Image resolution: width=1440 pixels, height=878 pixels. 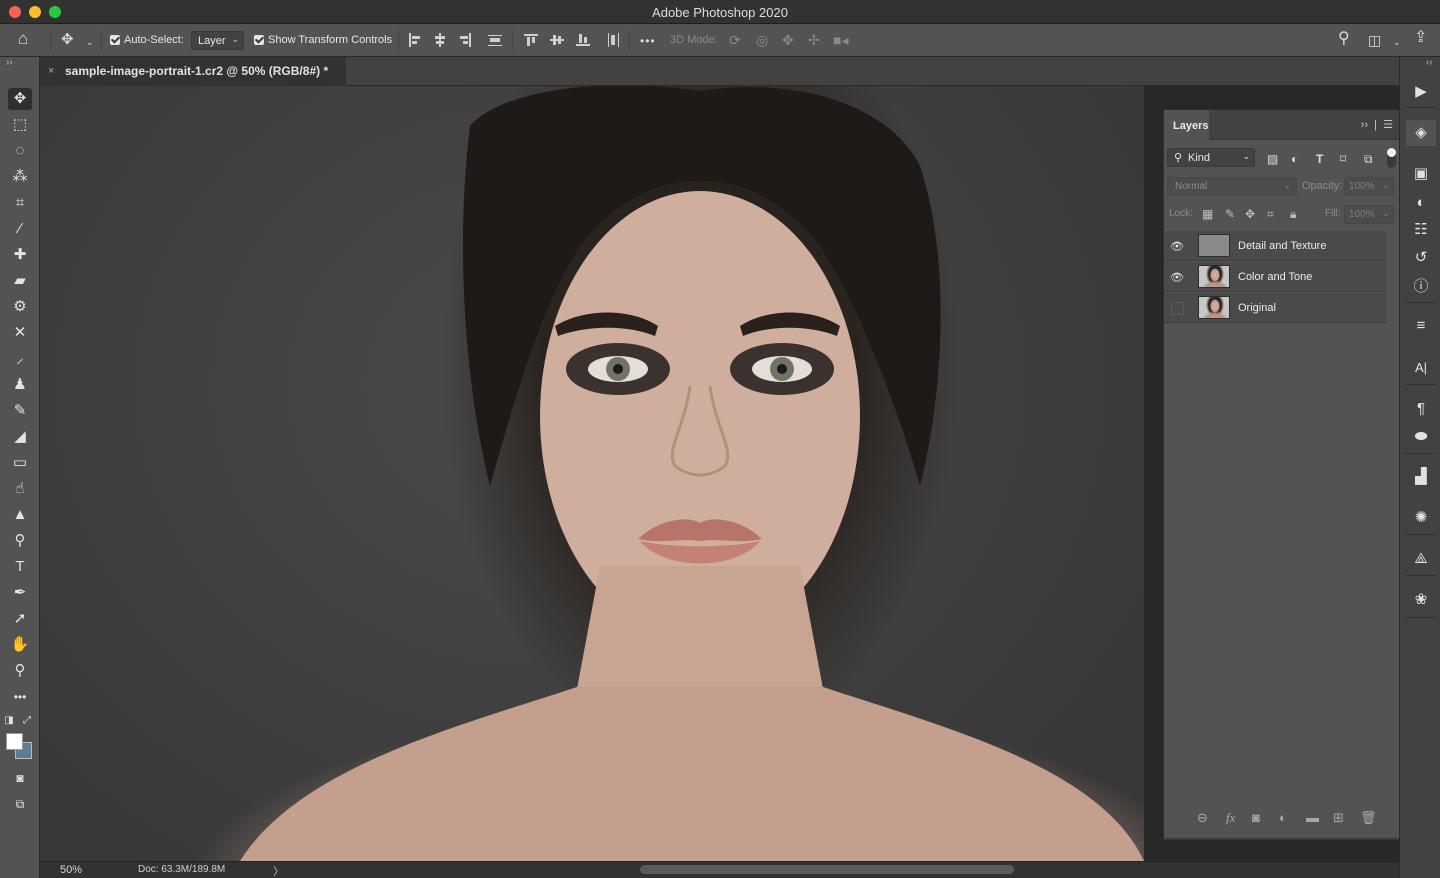 I want to click on 3d-roll-icon: ◎, so click(x=762, y=40).